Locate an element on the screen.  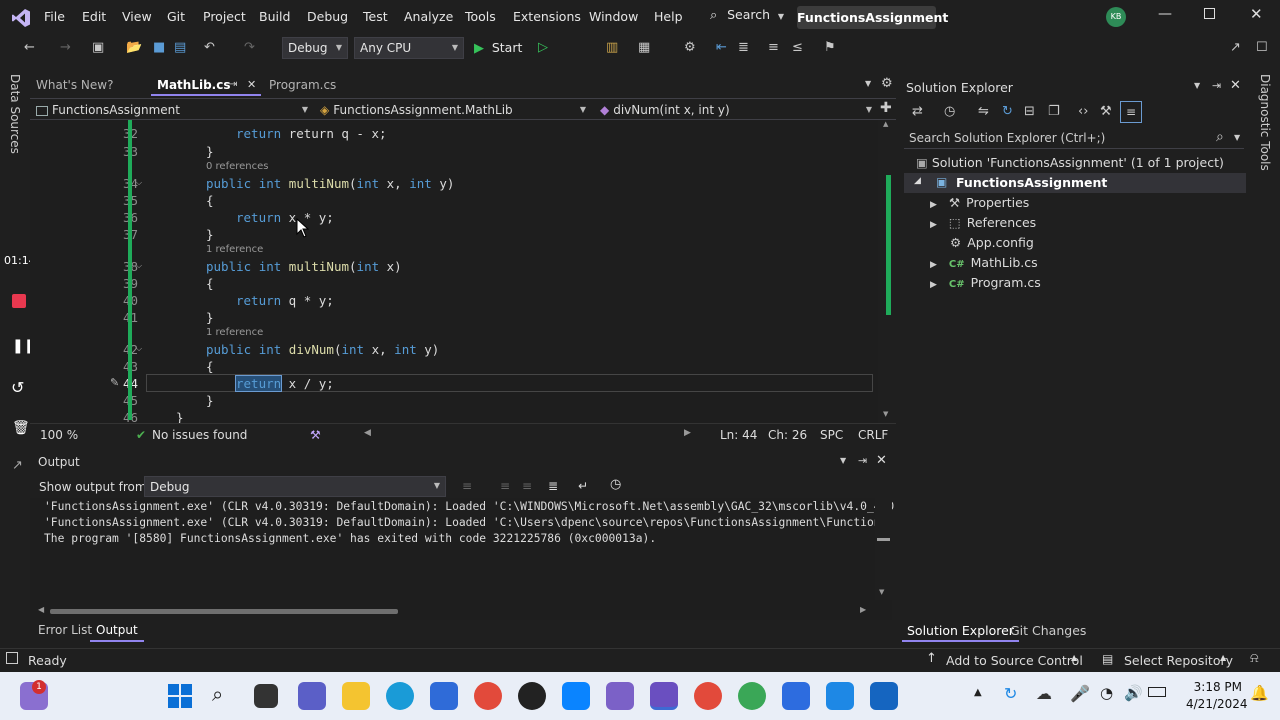
tab-mathlib: MathLib.cs ⇥ ✕ is located at coordinates (206, 85).